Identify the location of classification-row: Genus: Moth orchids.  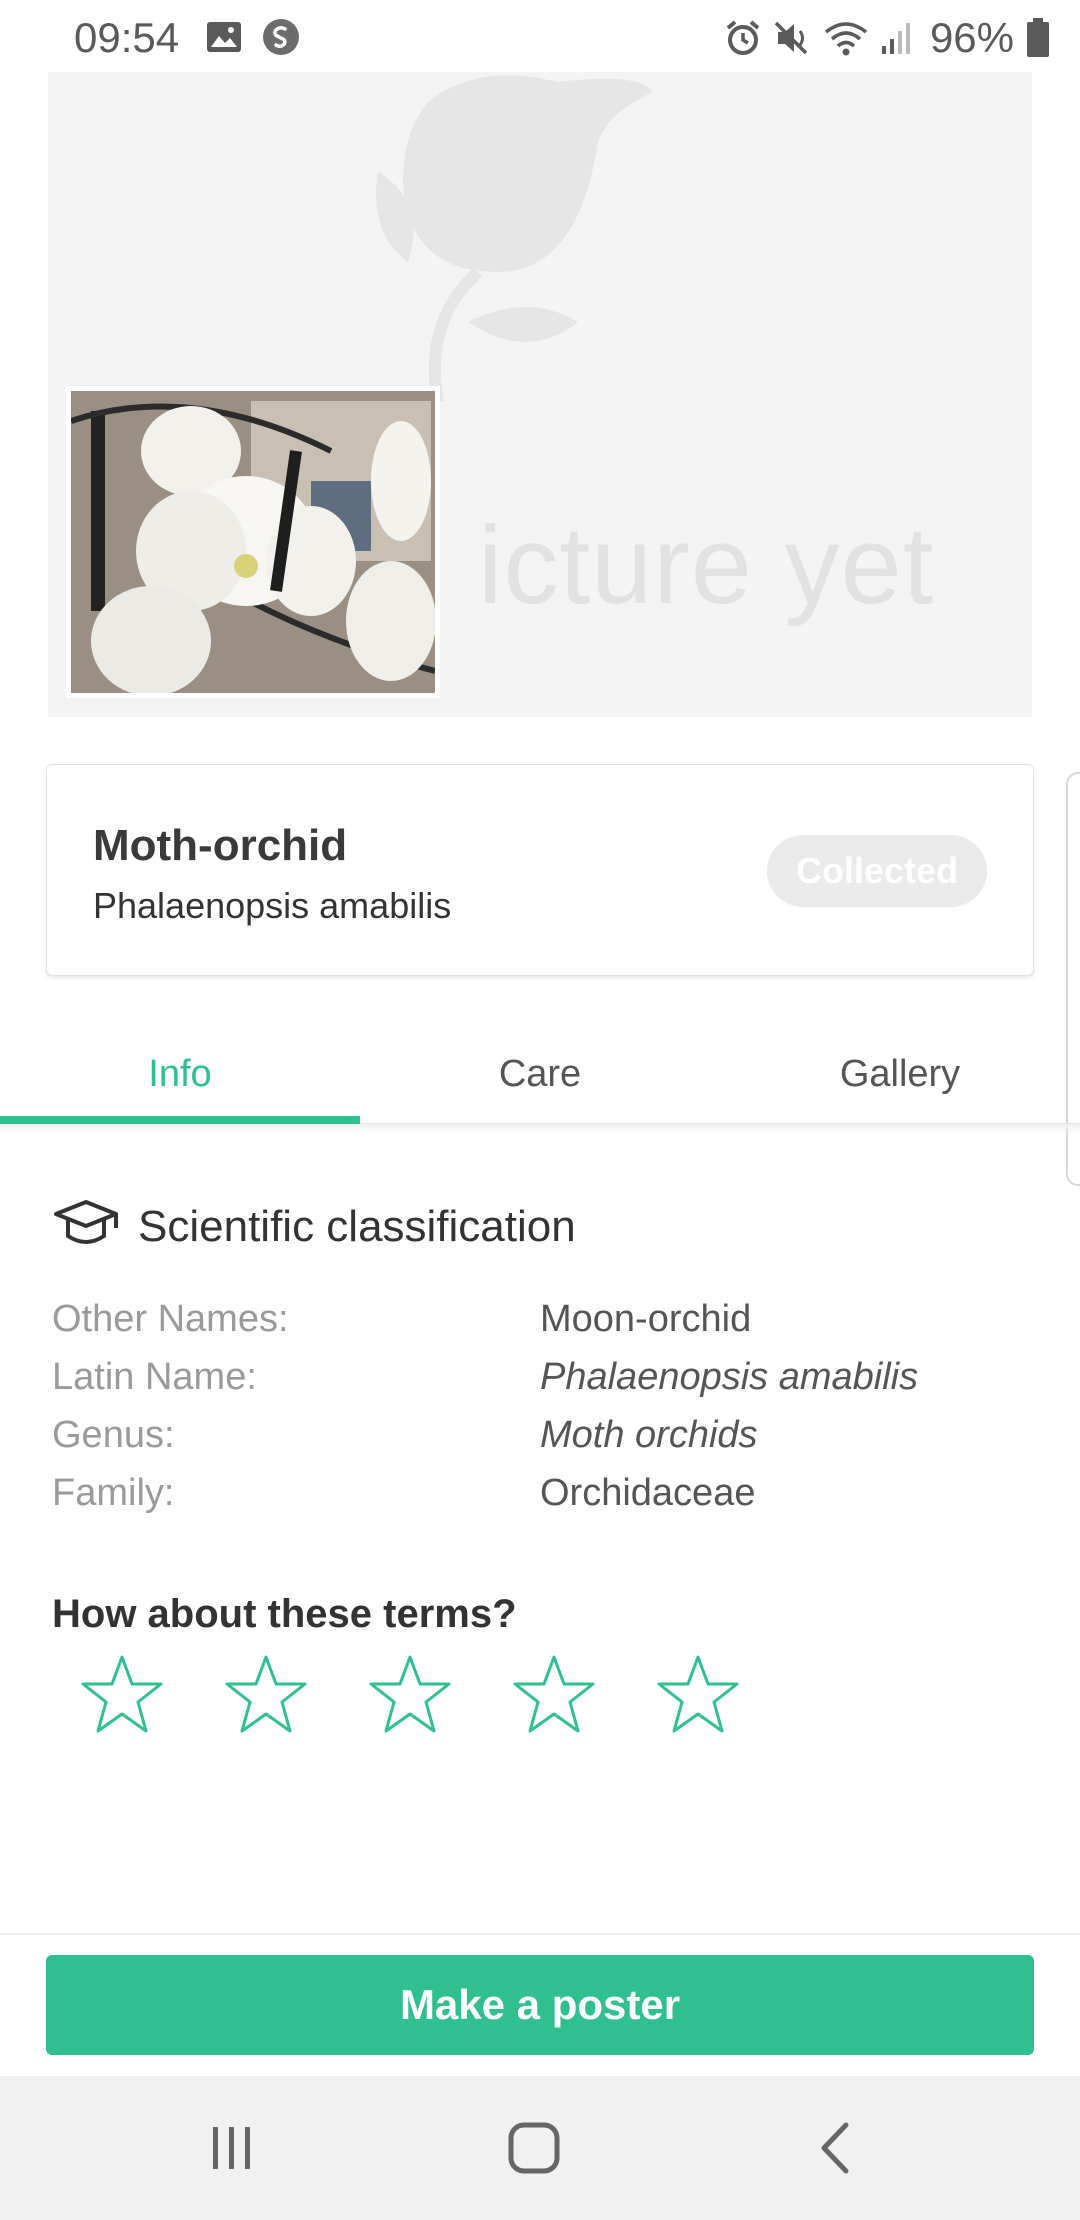
(542, 1435).